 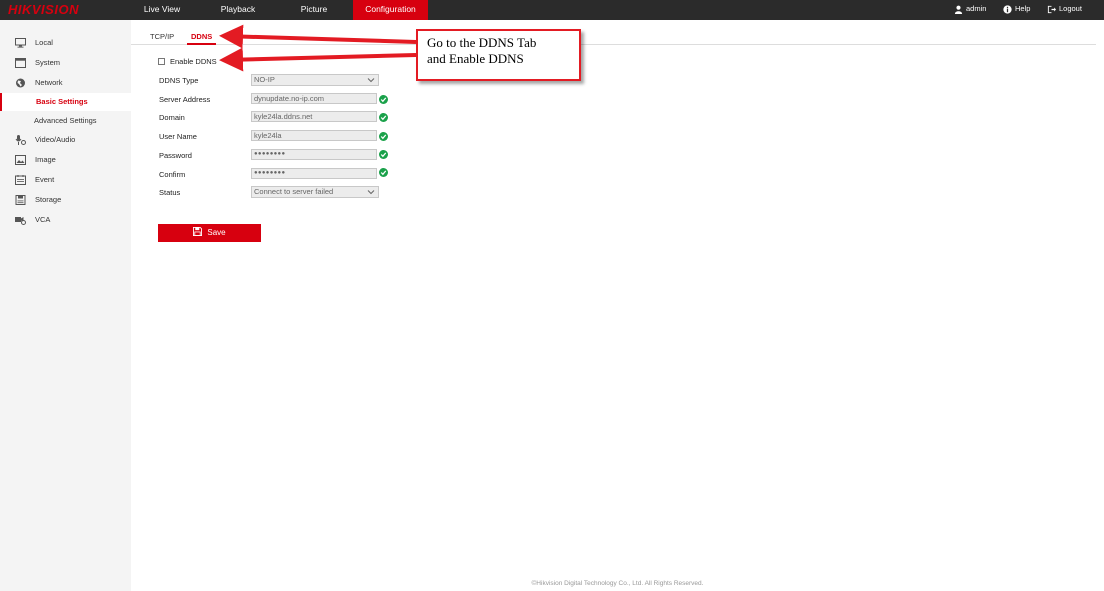 What do you see at coordinates (65, 83) in the screenshot?
I see `sidebar-item-network: Network` at bounding box center [65, 83].